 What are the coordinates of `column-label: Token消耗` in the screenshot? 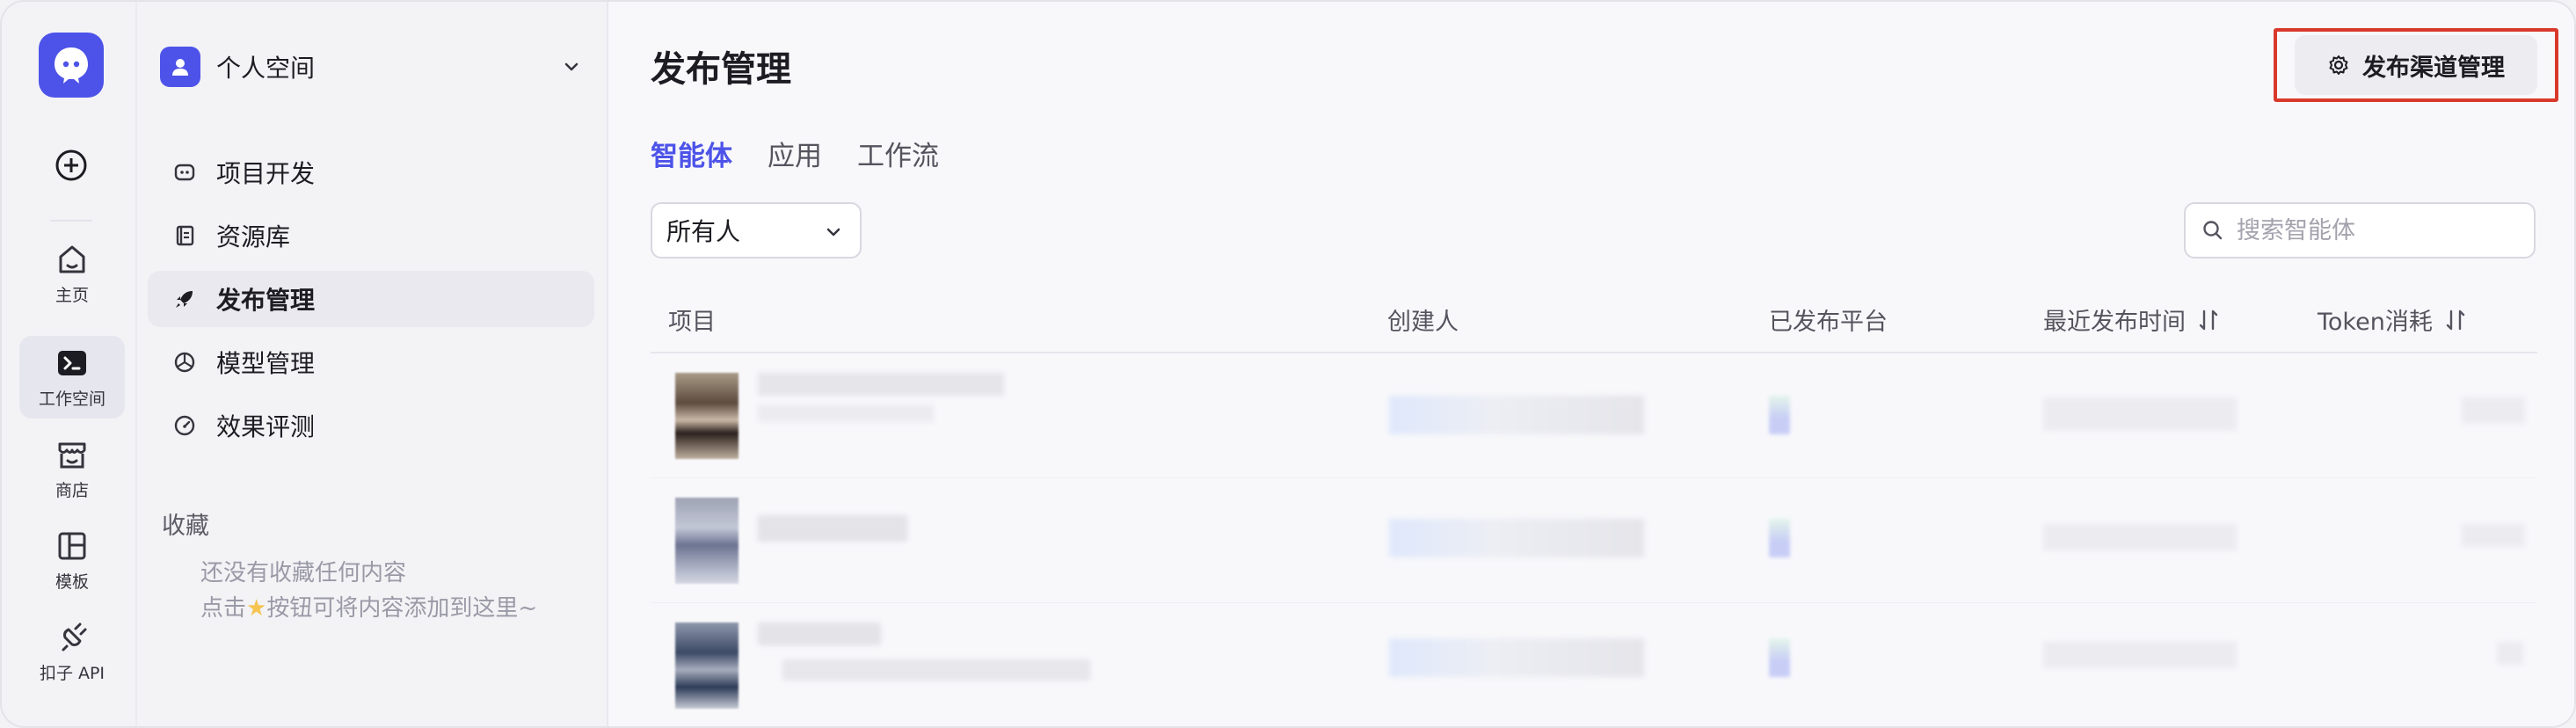 It's located at (2375, 322).